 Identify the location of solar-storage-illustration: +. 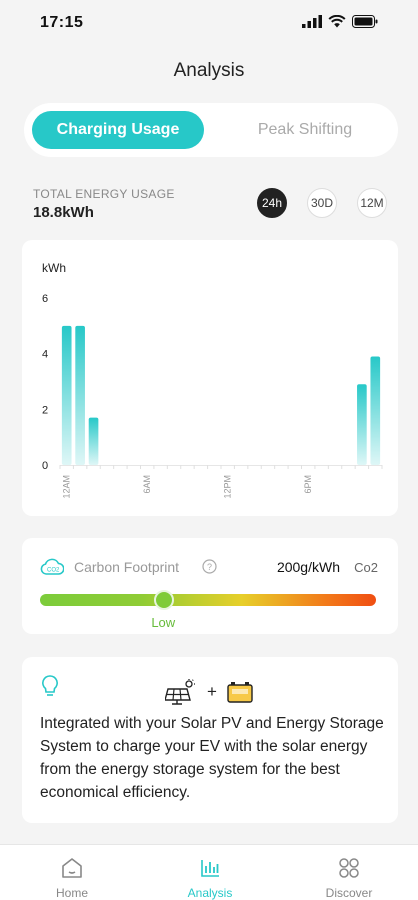
(209, 692).